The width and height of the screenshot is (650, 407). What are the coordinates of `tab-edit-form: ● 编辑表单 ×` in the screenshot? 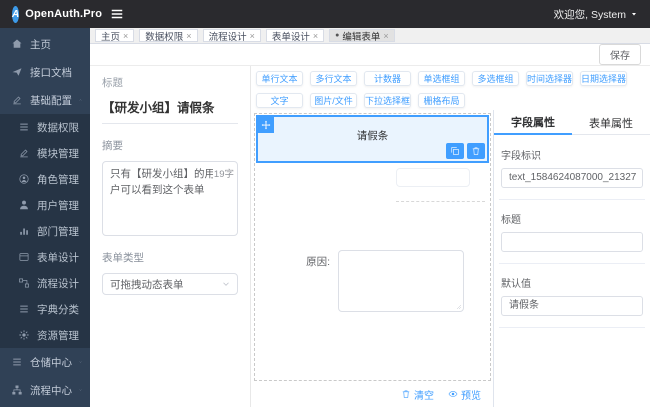 It's located at (362, 36).